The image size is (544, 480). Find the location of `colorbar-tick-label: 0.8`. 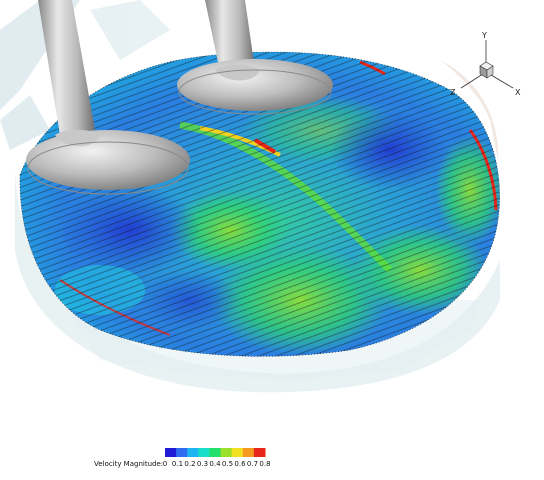

colorbar-tick-label: 0.8 is located at coordinates (264, 464).